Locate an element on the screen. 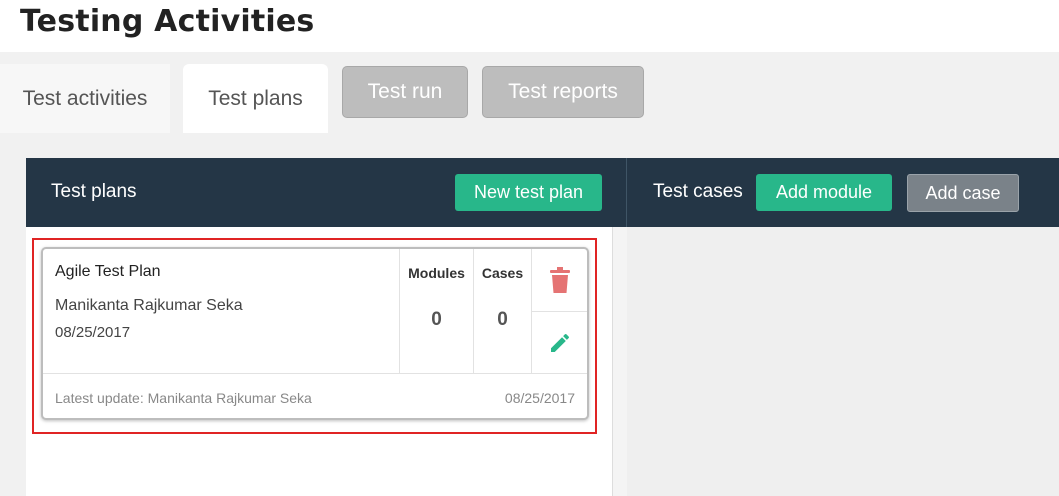  test-plans-heading: Test plans is located at coordinates (94, 191).